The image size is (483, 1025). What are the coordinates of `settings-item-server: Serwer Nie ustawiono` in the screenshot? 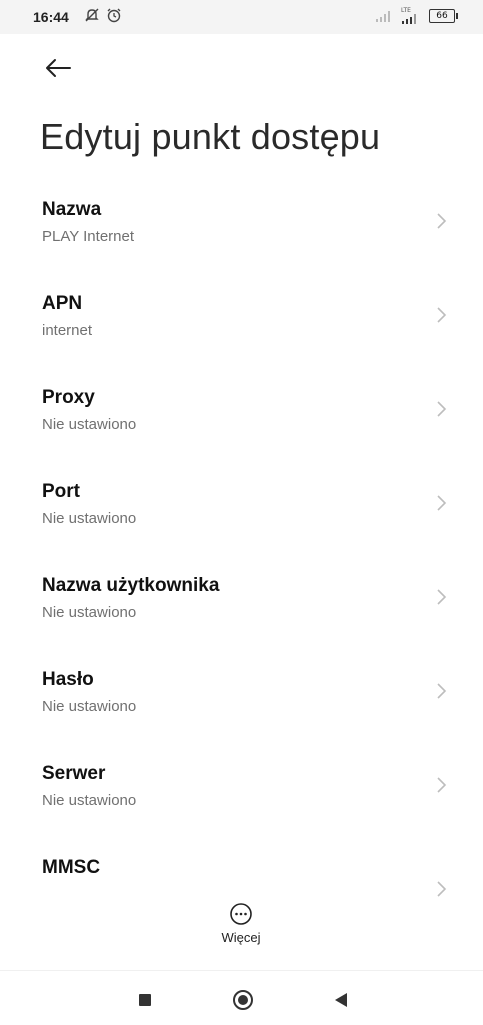 It's located at (241, 796).